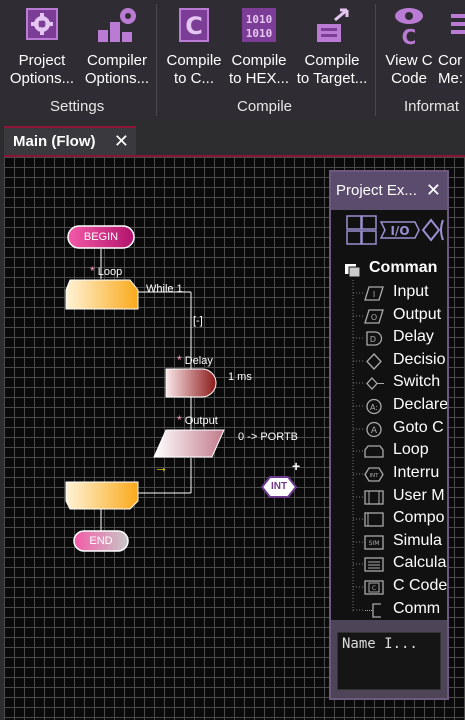 The width and height of the screenshot is (465, 720). Describe the element at coordinates (417, 608) in the screenshot. I see `tree-item-label: Comm` at that location.